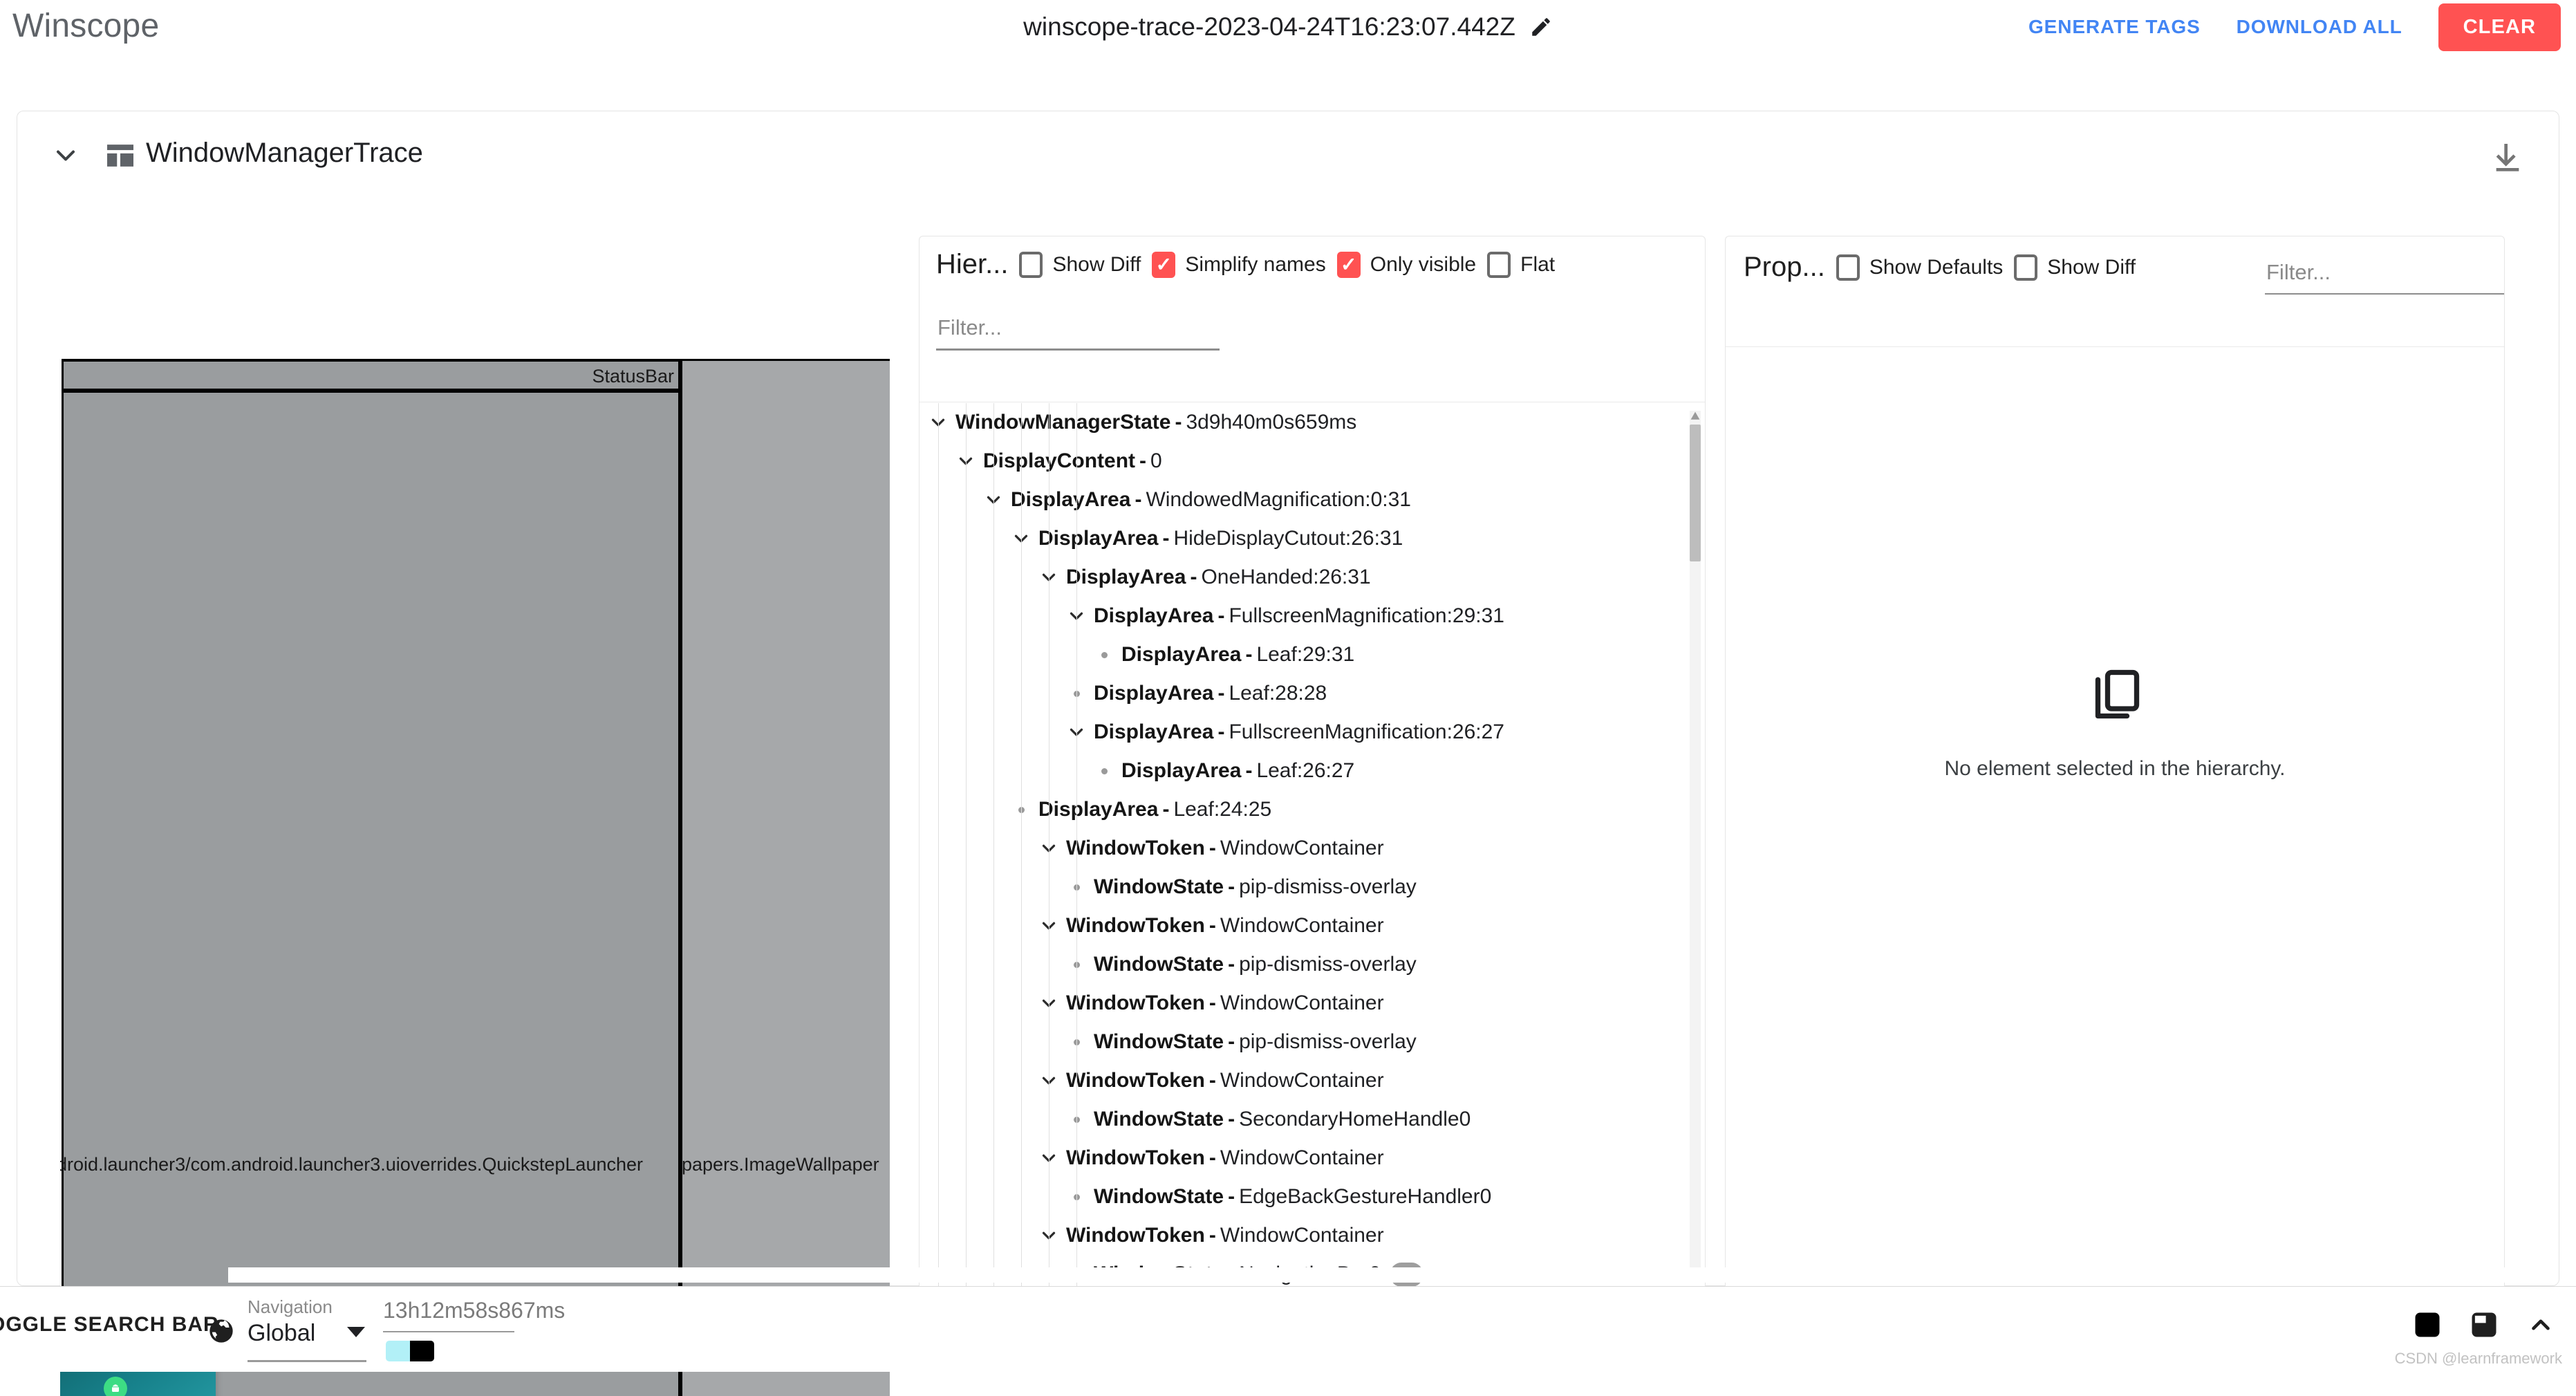  I want to click on tree-node-name: EdgeBackGestureHandler0, so click(1365, 1197).